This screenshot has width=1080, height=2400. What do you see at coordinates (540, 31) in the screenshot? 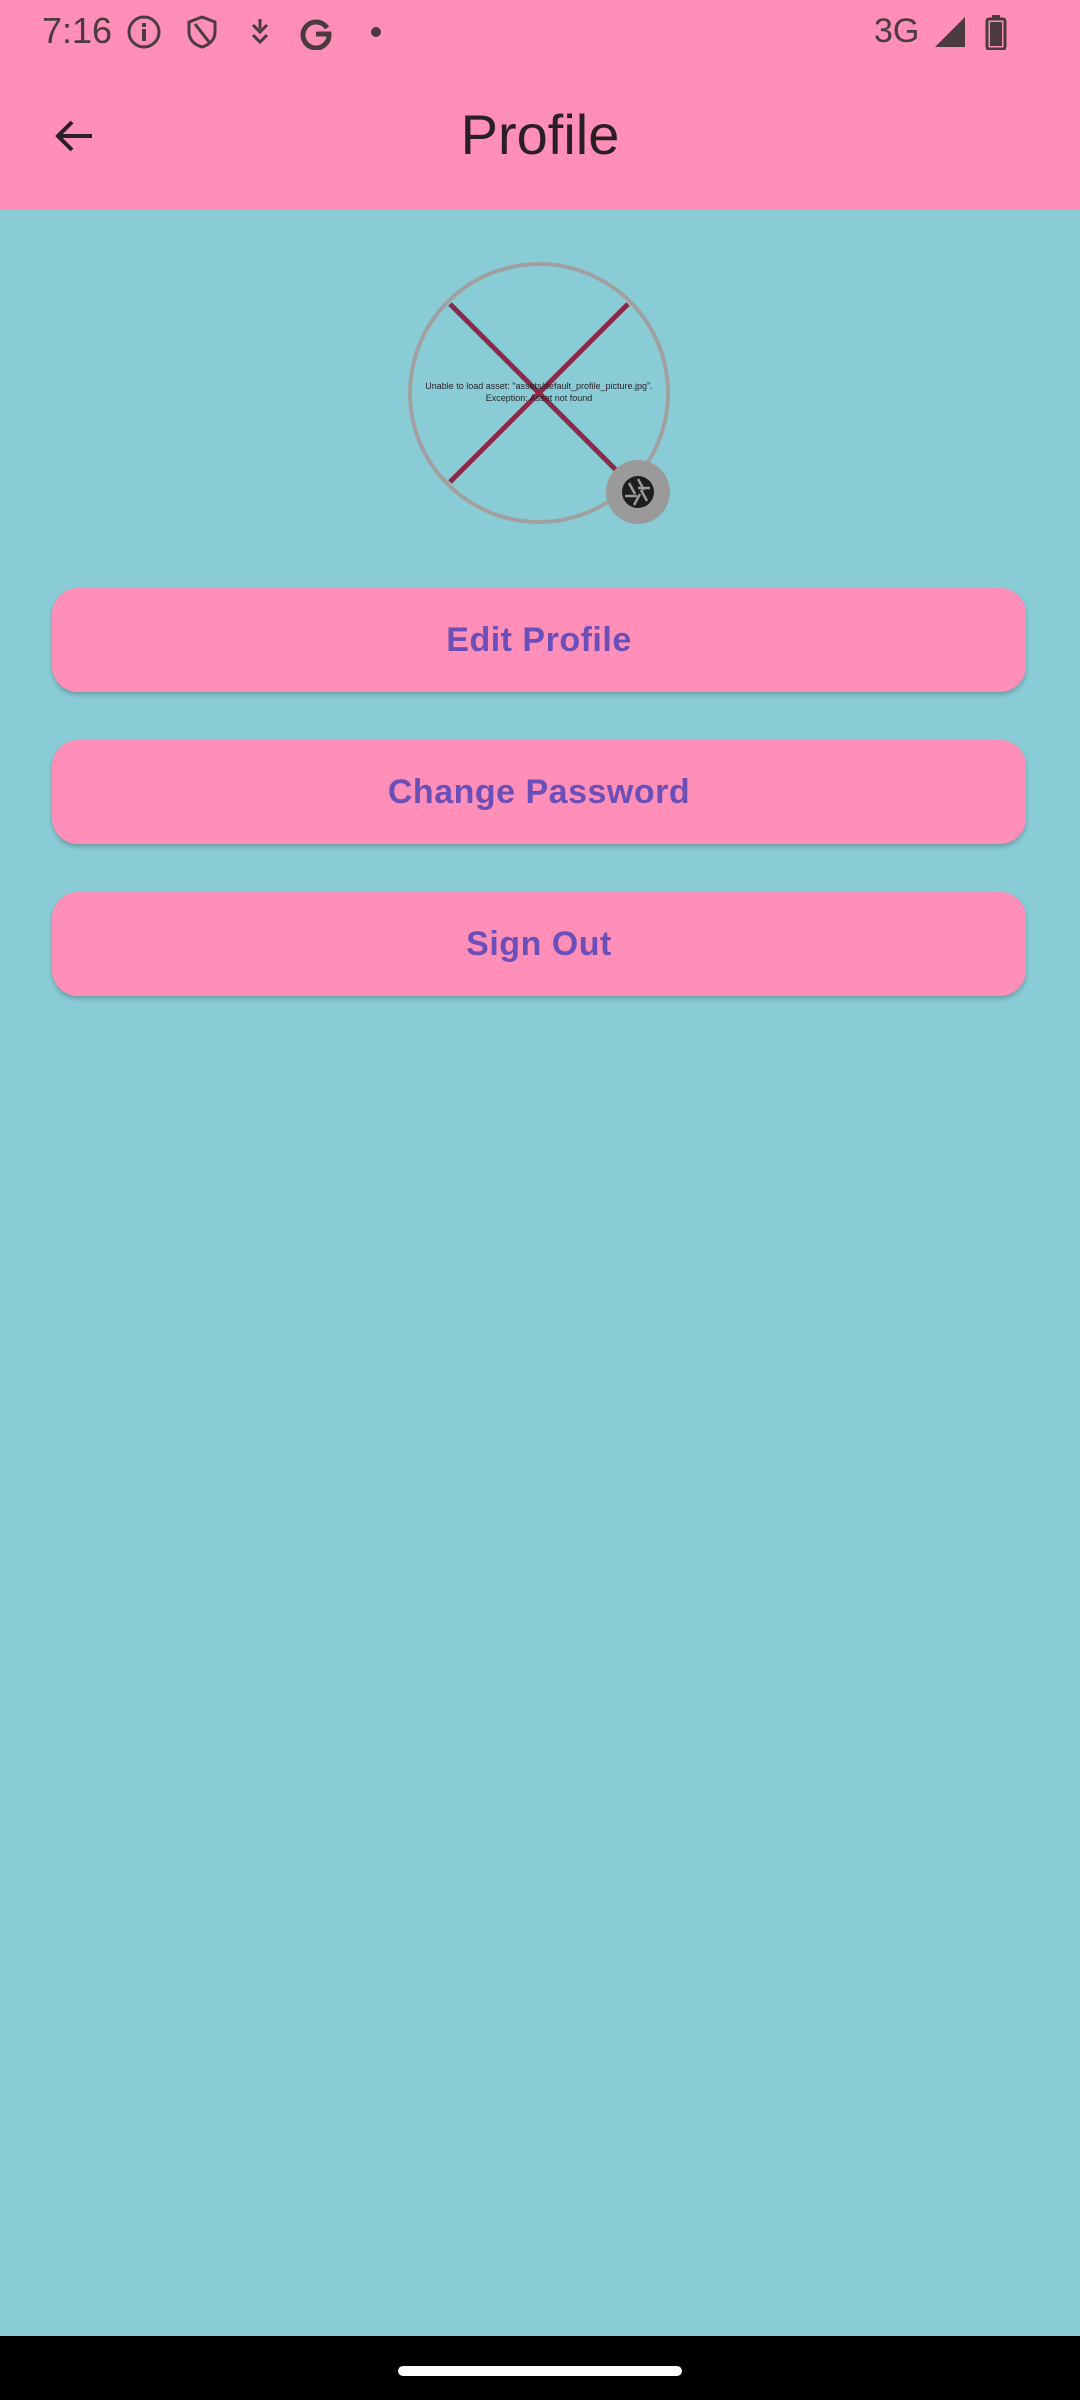
I see `status-bar: 7:16 3G` at bounding box center [540, 31].